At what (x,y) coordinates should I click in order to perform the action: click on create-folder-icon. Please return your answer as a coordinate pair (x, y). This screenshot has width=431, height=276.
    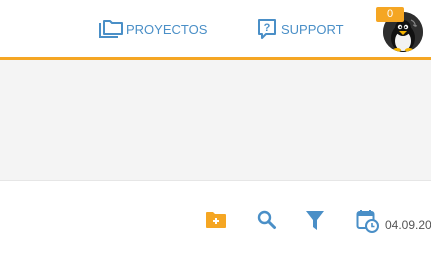
    Looking at the image, I should click on (216, 220).